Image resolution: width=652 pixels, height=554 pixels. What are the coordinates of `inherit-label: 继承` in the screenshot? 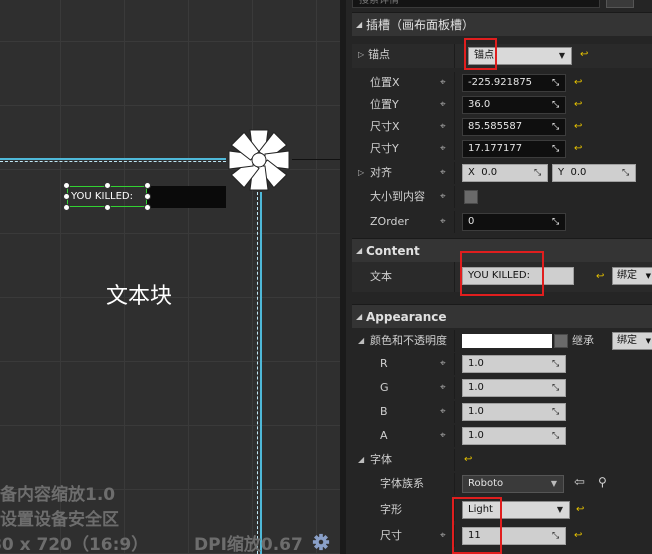 It's located at (583, 340).